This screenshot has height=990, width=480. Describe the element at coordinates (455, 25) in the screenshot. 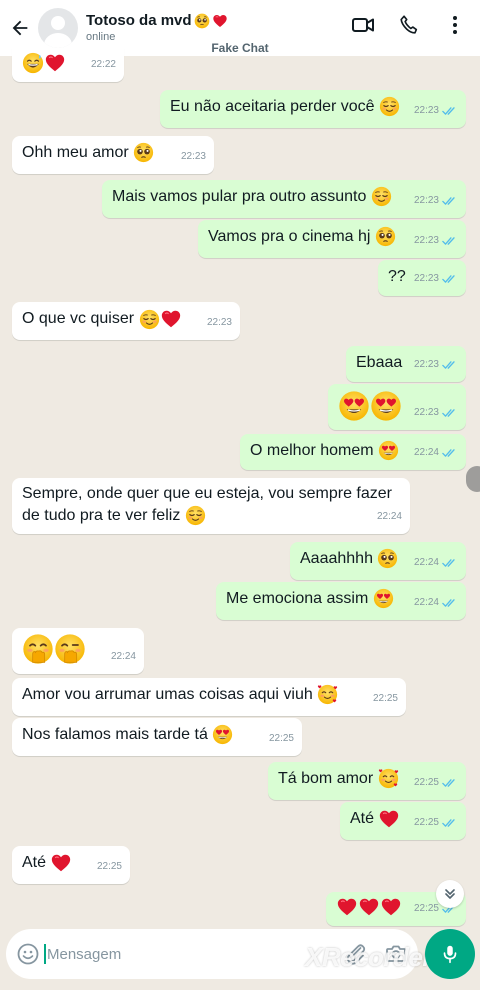

I see `more-options-icon` at that location.